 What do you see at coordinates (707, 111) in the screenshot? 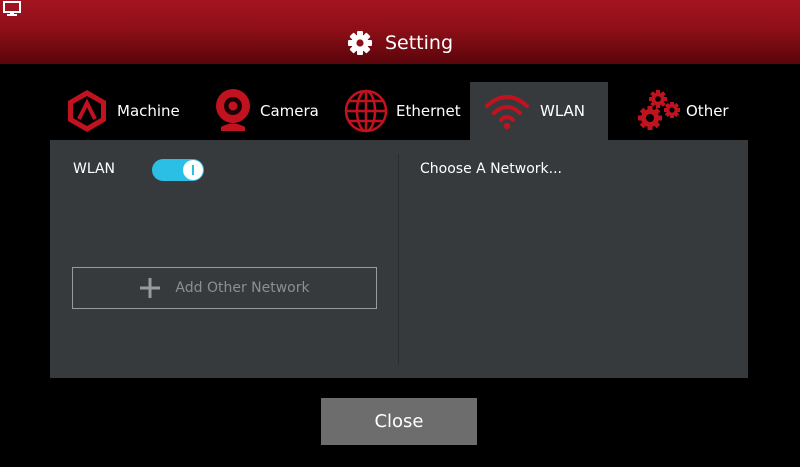
I see `tab-label: Other` at bounding box center [707, 111].